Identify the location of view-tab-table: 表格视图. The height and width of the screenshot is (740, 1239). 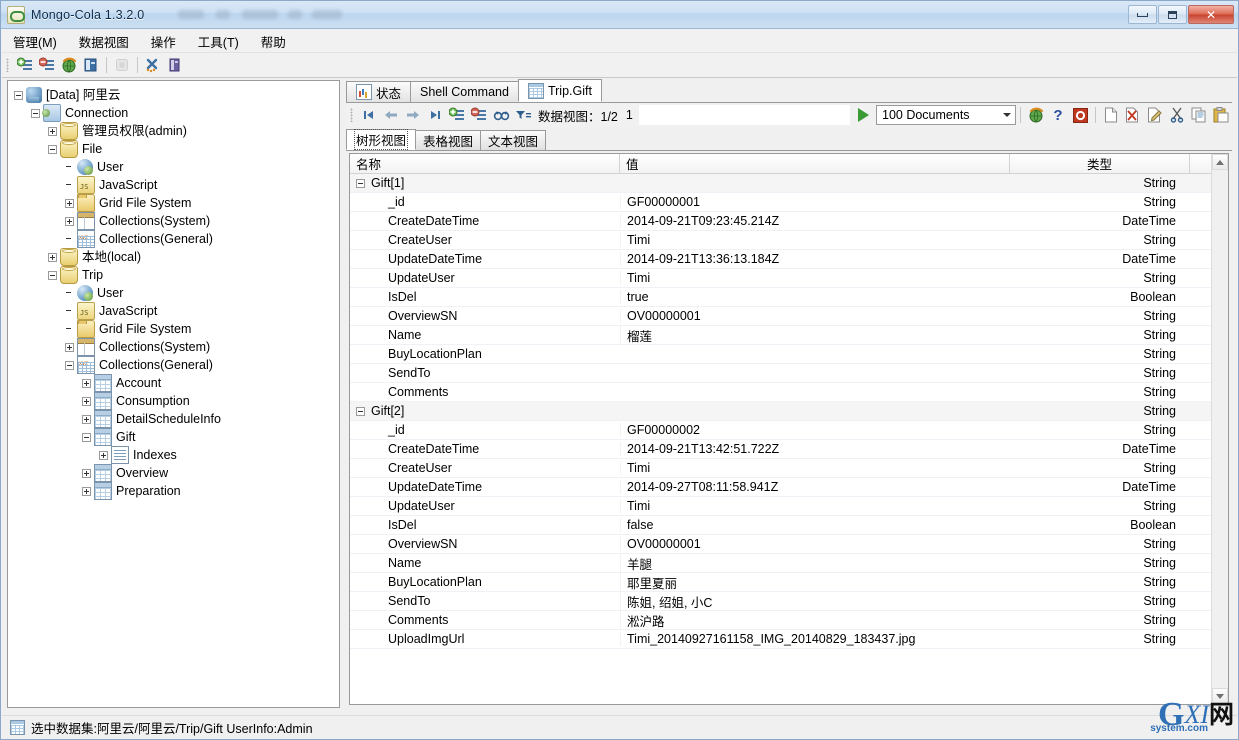
(448, 140).